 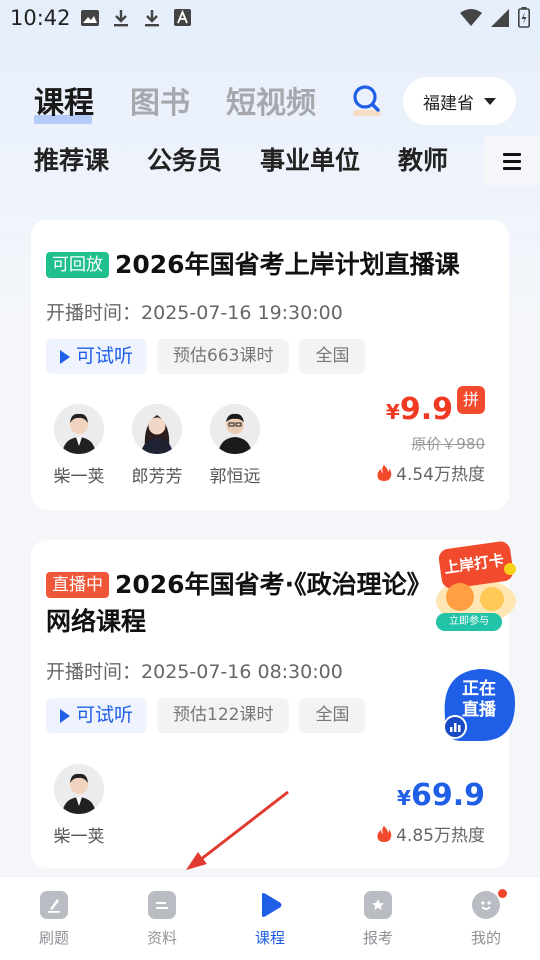 I want to click on category-public-institution: 事业单位, so click(x=310, y=161).